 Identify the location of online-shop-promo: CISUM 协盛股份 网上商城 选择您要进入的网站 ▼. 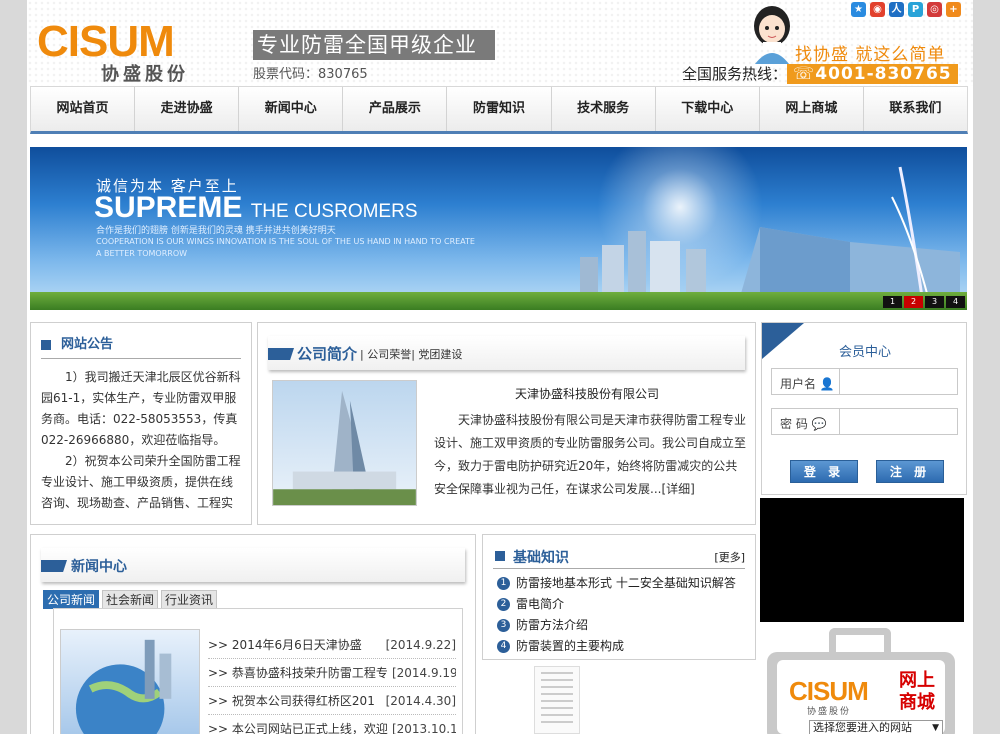
(861, 680).